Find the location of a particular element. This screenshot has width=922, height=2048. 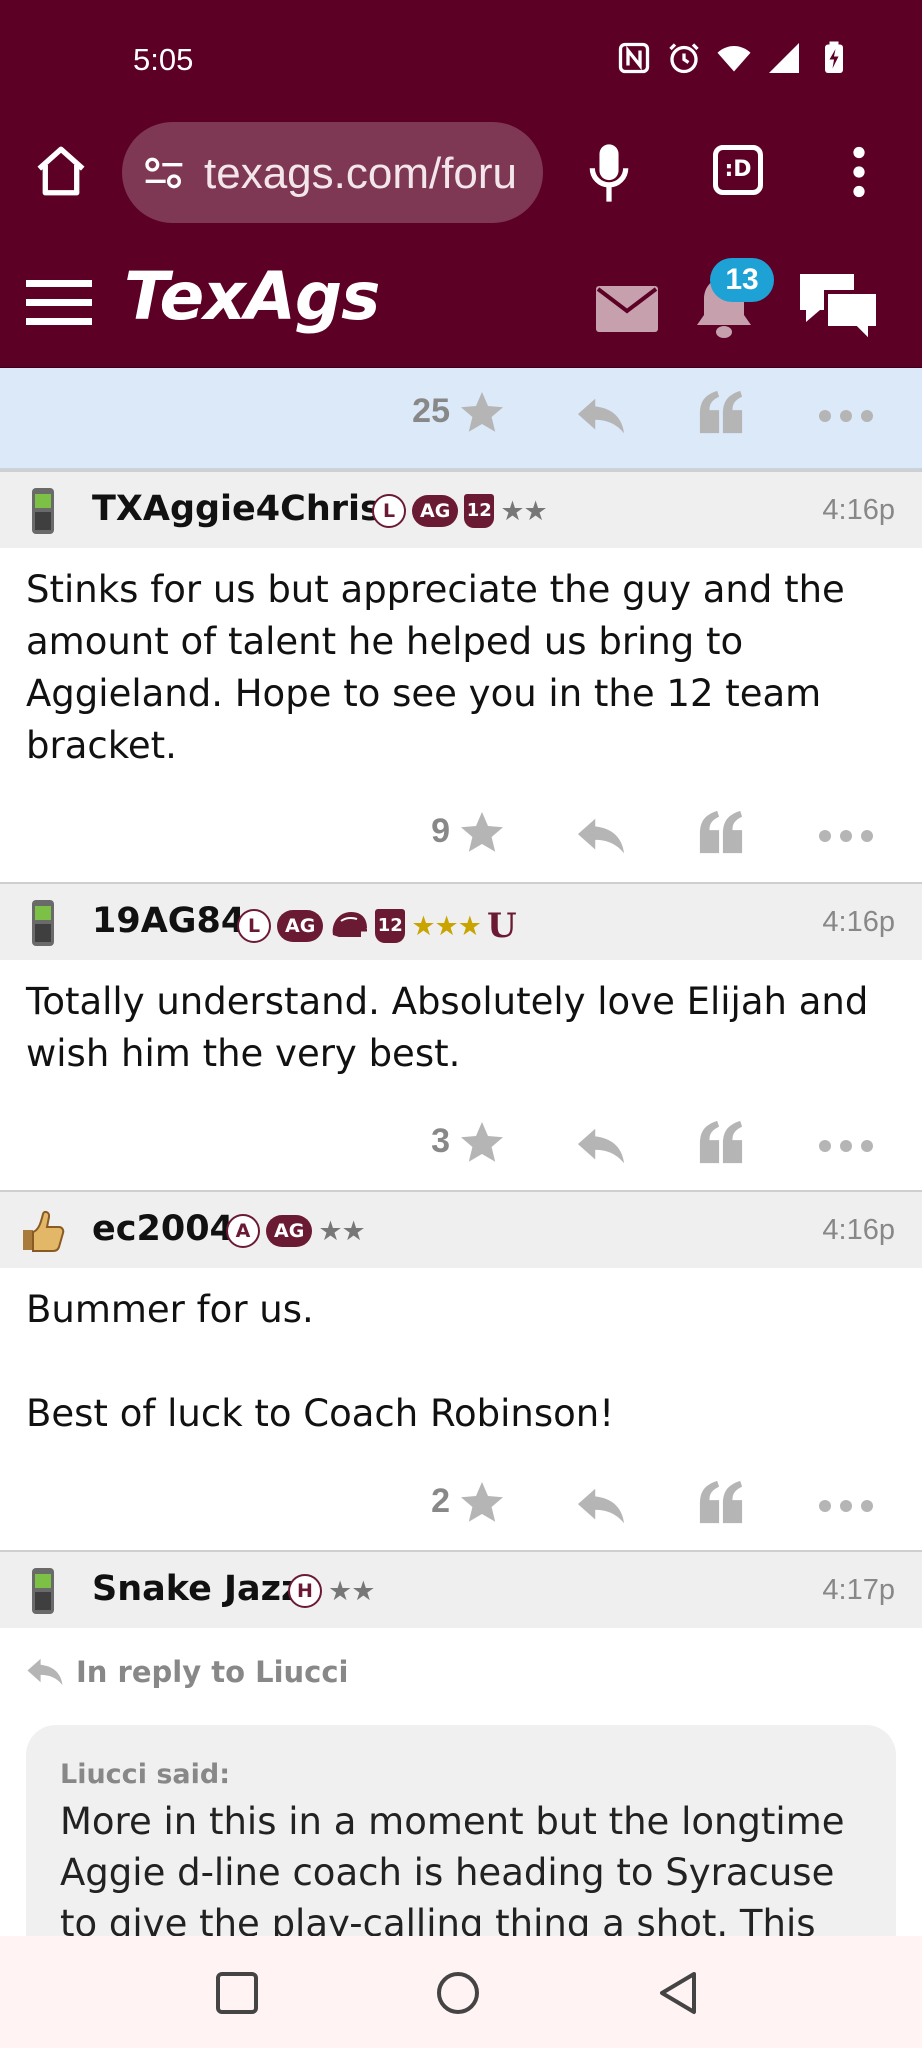

badge-h: H is located at coordinates (305, 1591).